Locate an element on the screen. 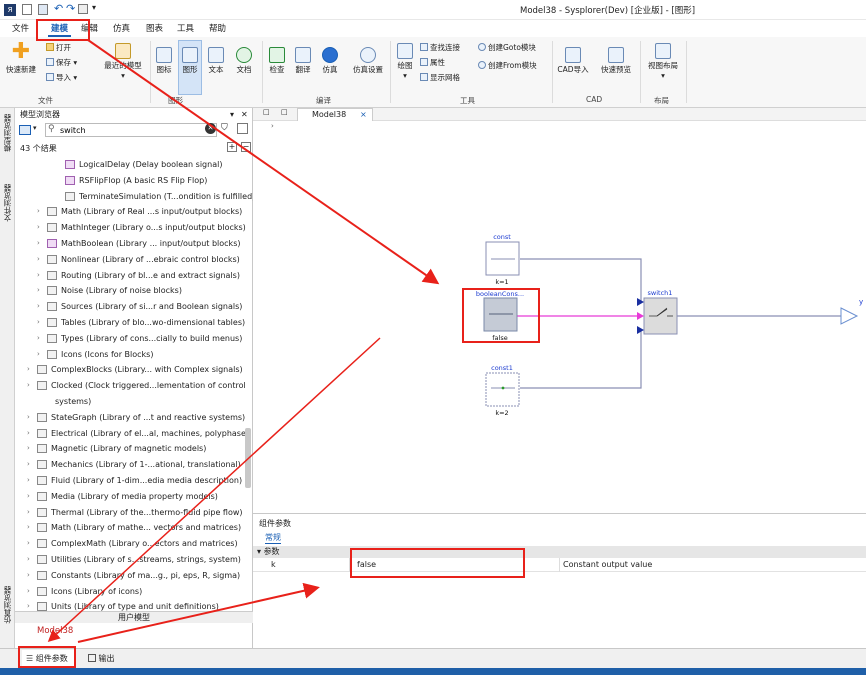 This screenshot has height=675, width=866. view-layout-button: 视图布局 ▾ is located at coordinates (663, 62).